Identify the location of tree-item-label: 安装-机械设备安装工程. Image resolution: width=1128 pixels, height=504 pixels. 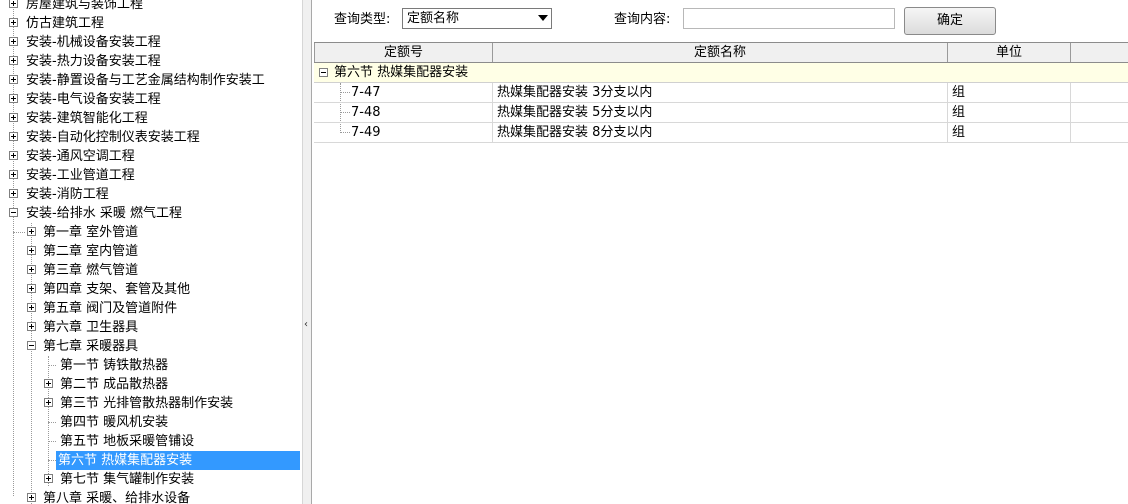
(93, 42).